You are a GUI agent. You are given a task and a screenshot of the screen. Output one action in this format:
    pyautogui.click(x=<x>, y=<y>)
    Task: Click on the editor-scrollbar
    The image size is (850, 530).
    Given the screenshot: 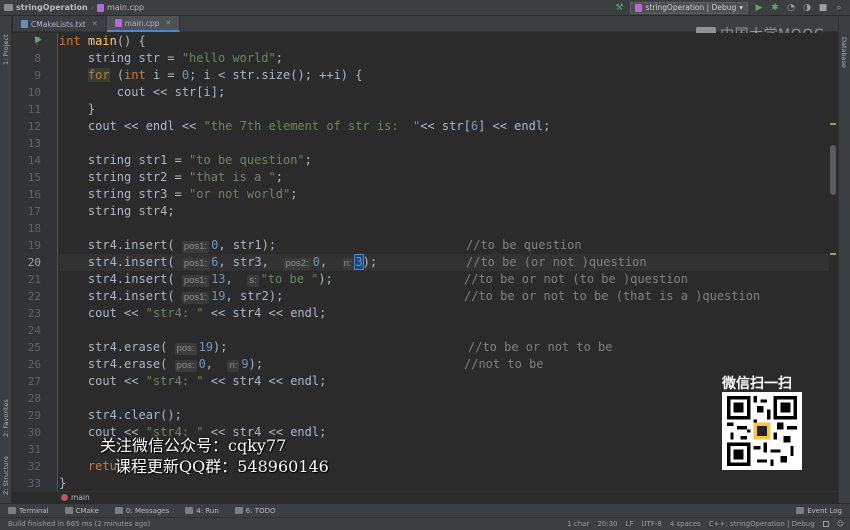 What is the action you would take?
    pyautogui.click(x=833, y=262)
    